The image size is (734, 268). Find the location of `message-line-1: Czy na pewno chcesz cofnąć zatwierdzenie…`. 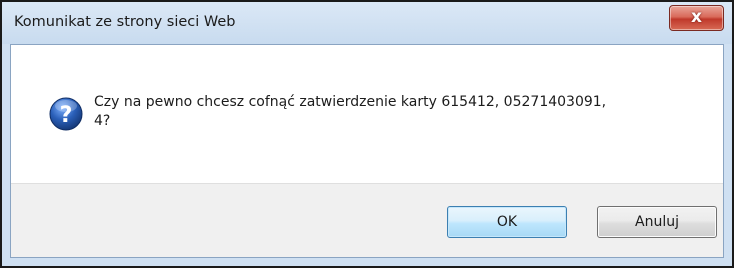

message-line-1: Czy na pewno chcesz cofnąć zatwierdzenie… is located at coordinates (350, 102).